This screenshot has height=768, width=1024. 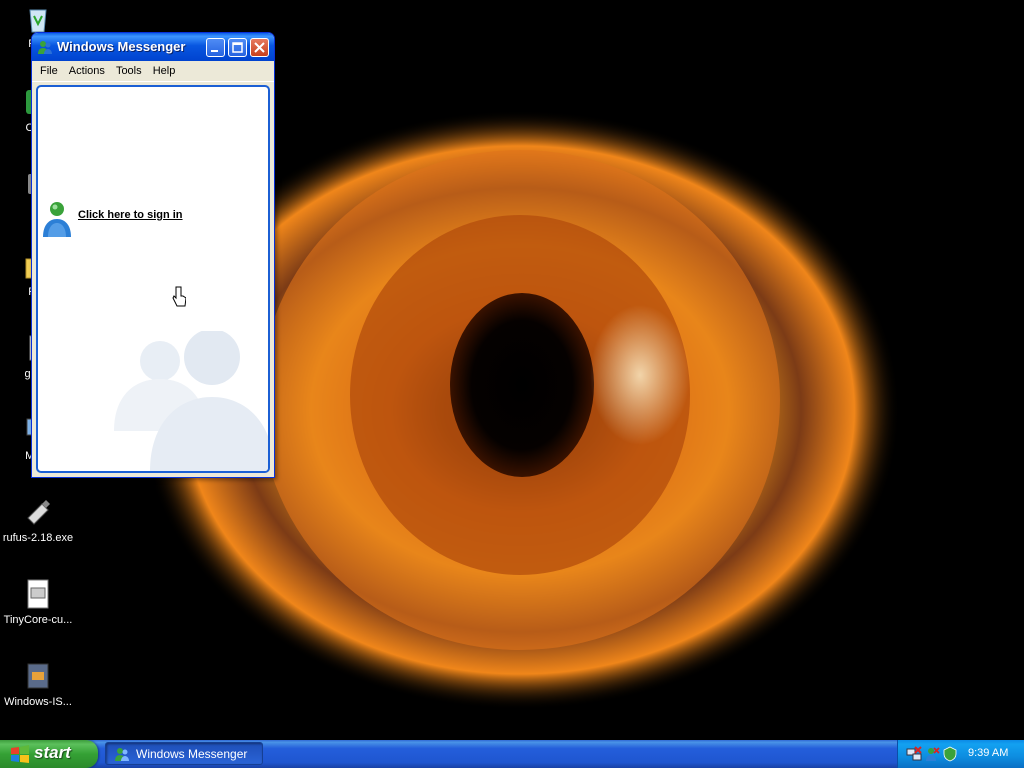 What do you see at coordinates (49, 71) in the screenshot?
I see `menu-file: File` at bounding box center [49, 71].